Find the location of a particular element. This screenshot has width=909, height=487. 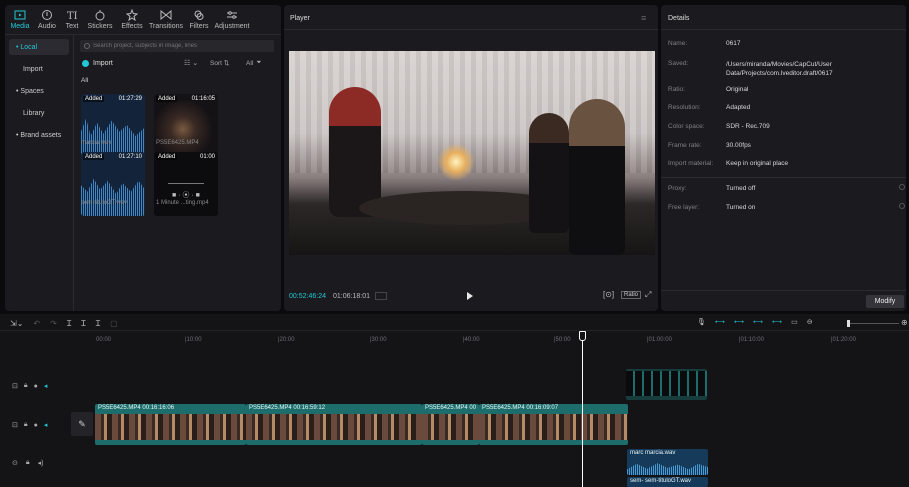

media-item-marcia: Added 01:27:29 is located at coordinates (113, 126).